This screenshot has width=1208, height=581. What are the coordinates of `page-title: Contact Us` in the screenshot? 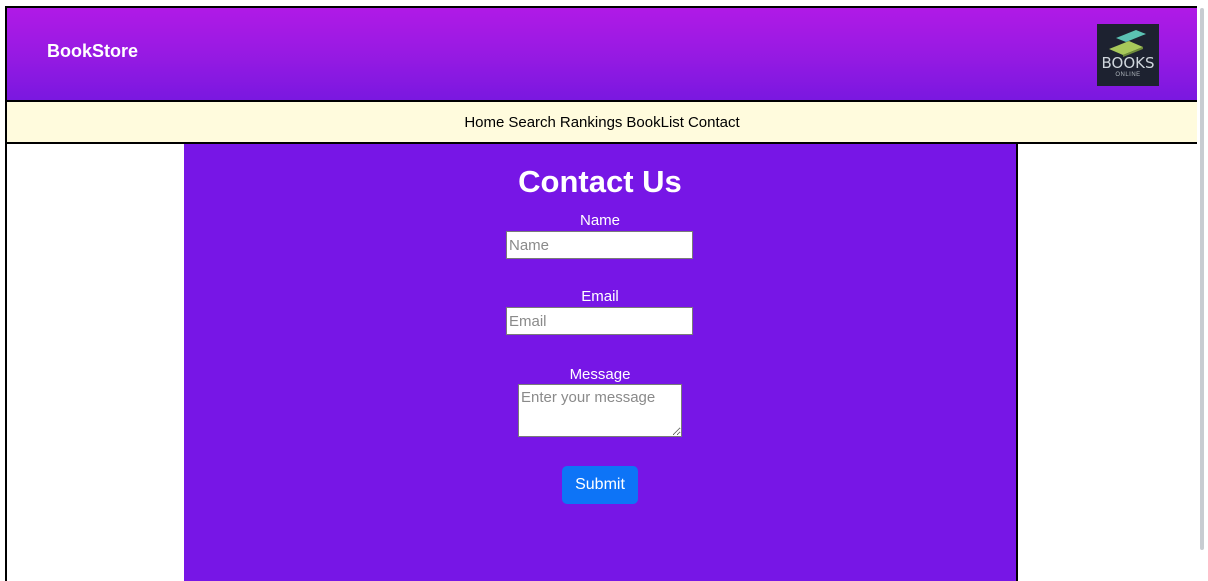 It's located at (600, 181).